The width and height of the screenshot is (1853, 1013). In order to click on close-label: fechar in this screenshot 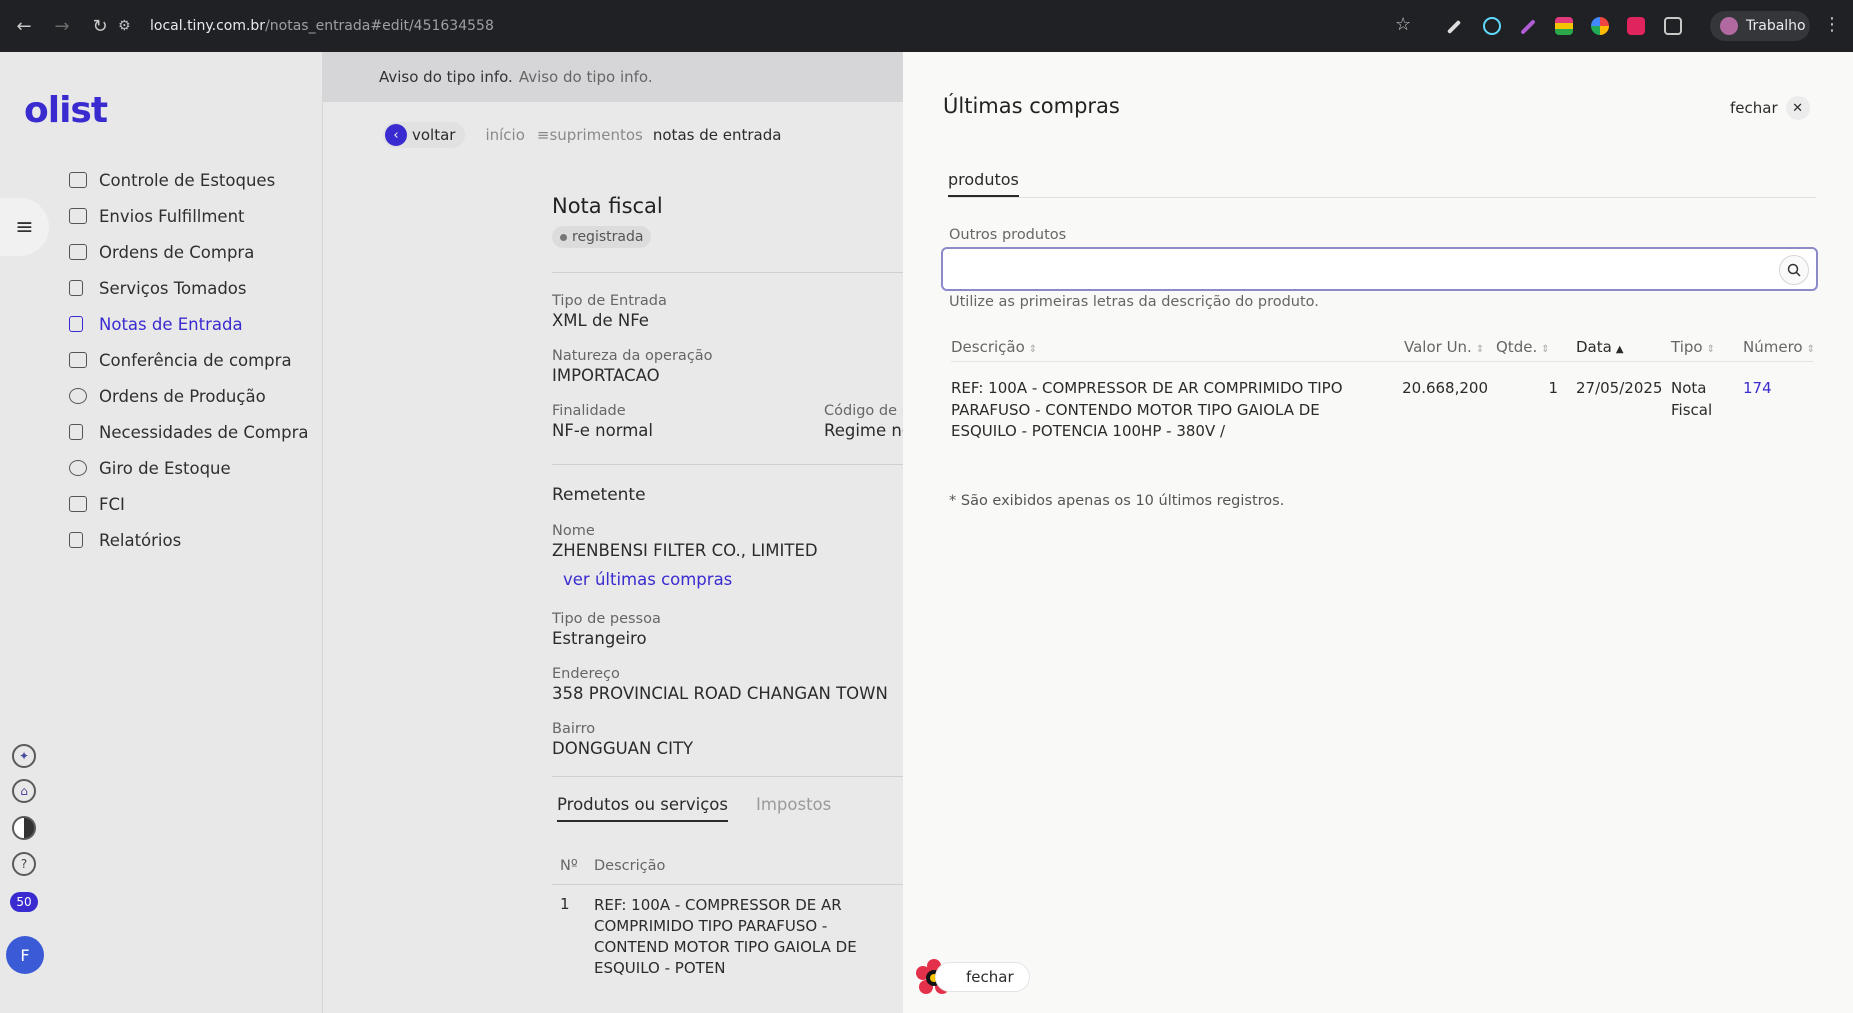, I will do `click(990, 977)`.